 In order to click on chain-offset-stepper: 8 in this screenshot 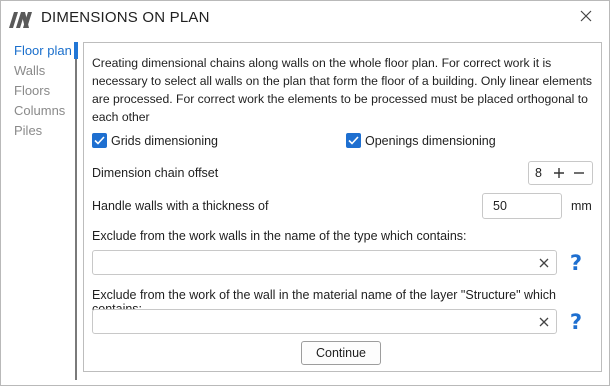, I will do `click(560, 173)`.